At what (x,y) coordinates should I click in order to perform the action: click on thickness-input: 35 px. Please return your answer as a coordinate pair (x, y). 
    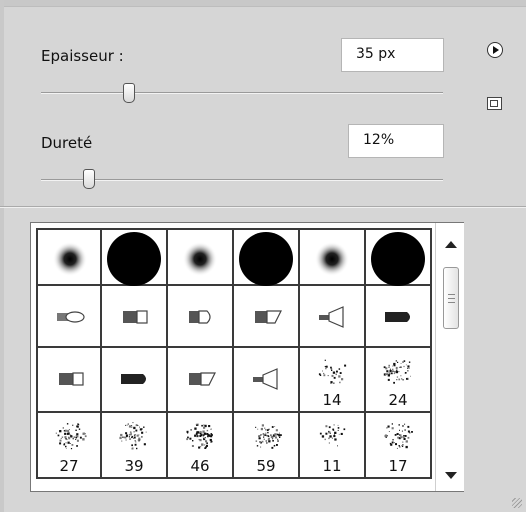
    Looking at the image, I should click on (392, 55).